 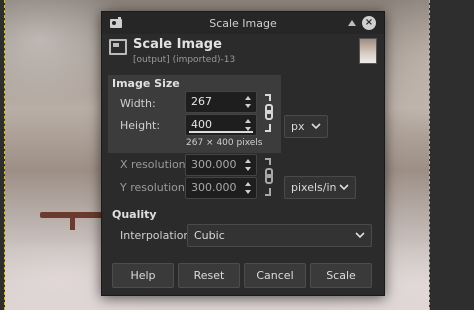 What do you see at coordinates (248, 98) in the screenshot?
I see `width-increment-icon` at bounding box center [248, 98].